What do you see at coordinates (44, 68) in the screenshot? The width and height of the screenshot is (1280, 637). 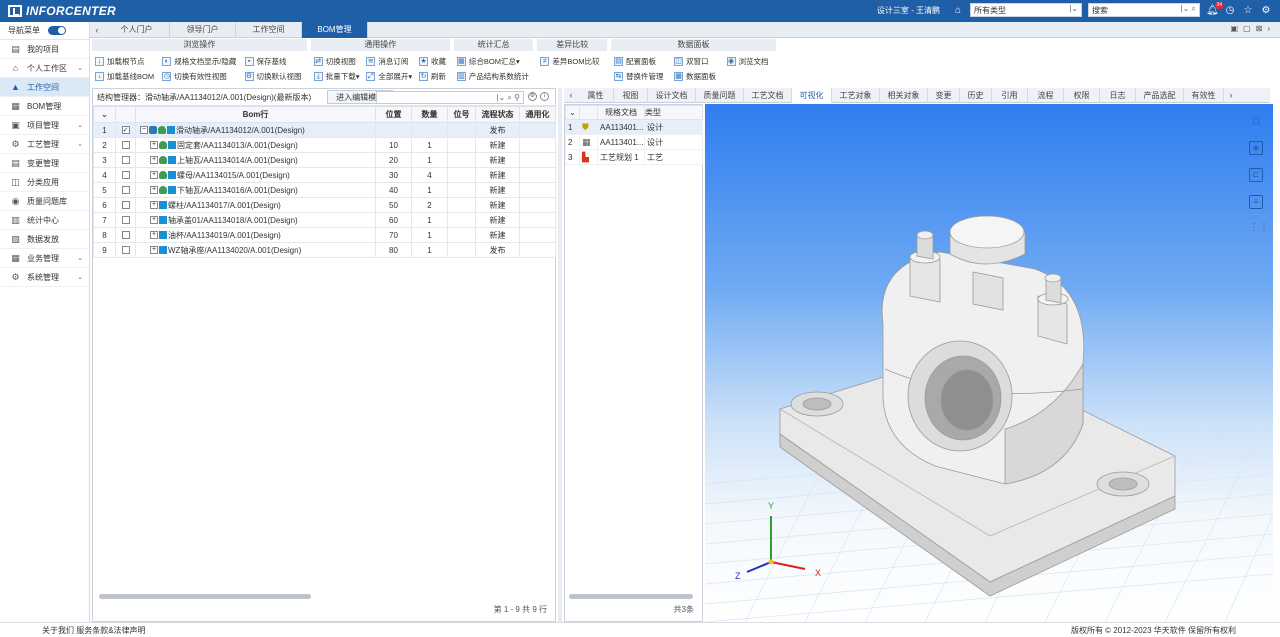 I see `sidebar-item-personal: ⌂ 个人工作区 ⌄` at bounding box center [44, 68].